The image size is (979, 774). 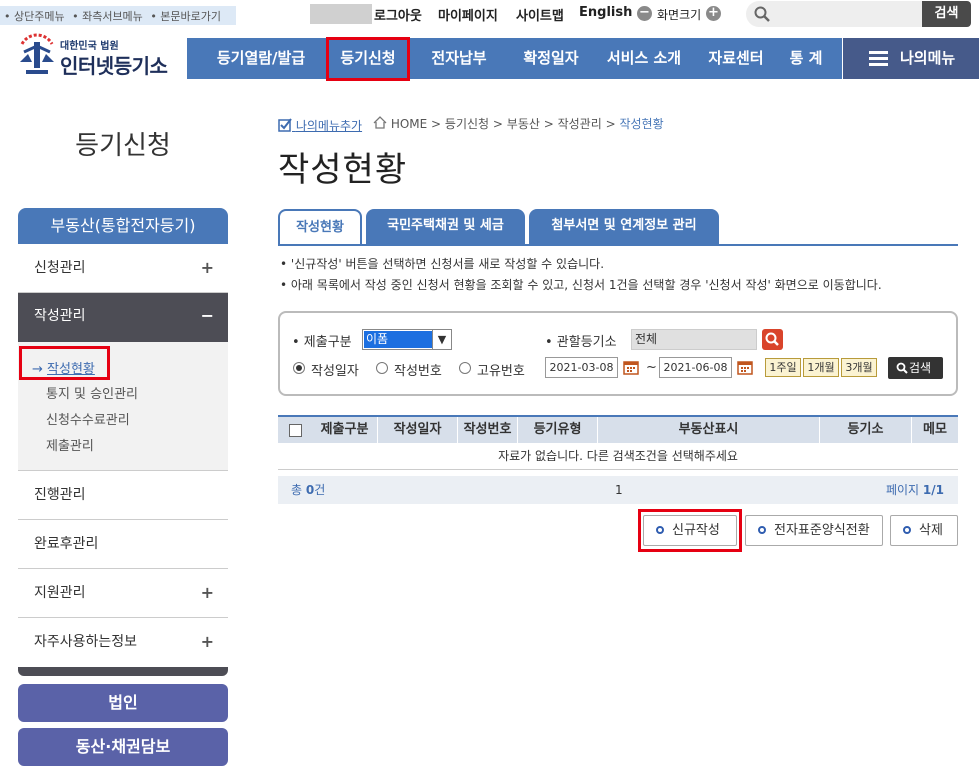 I want to click on court-search-button, so click(x=772, y=339).